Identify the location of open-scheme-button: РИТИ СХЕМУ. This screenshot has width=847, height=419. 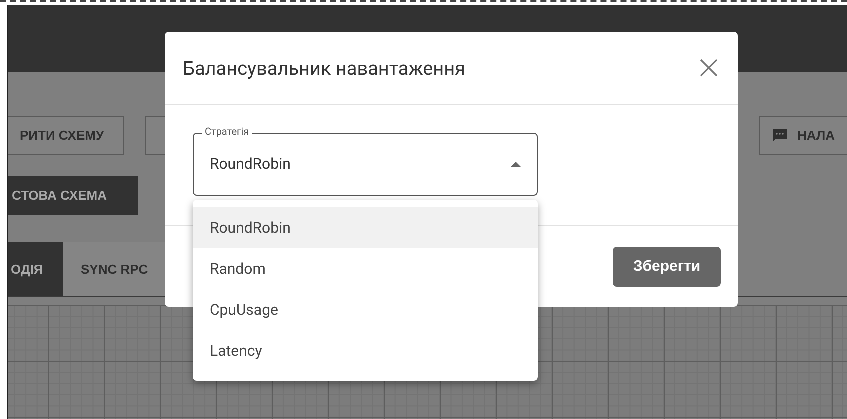
(66, 135).